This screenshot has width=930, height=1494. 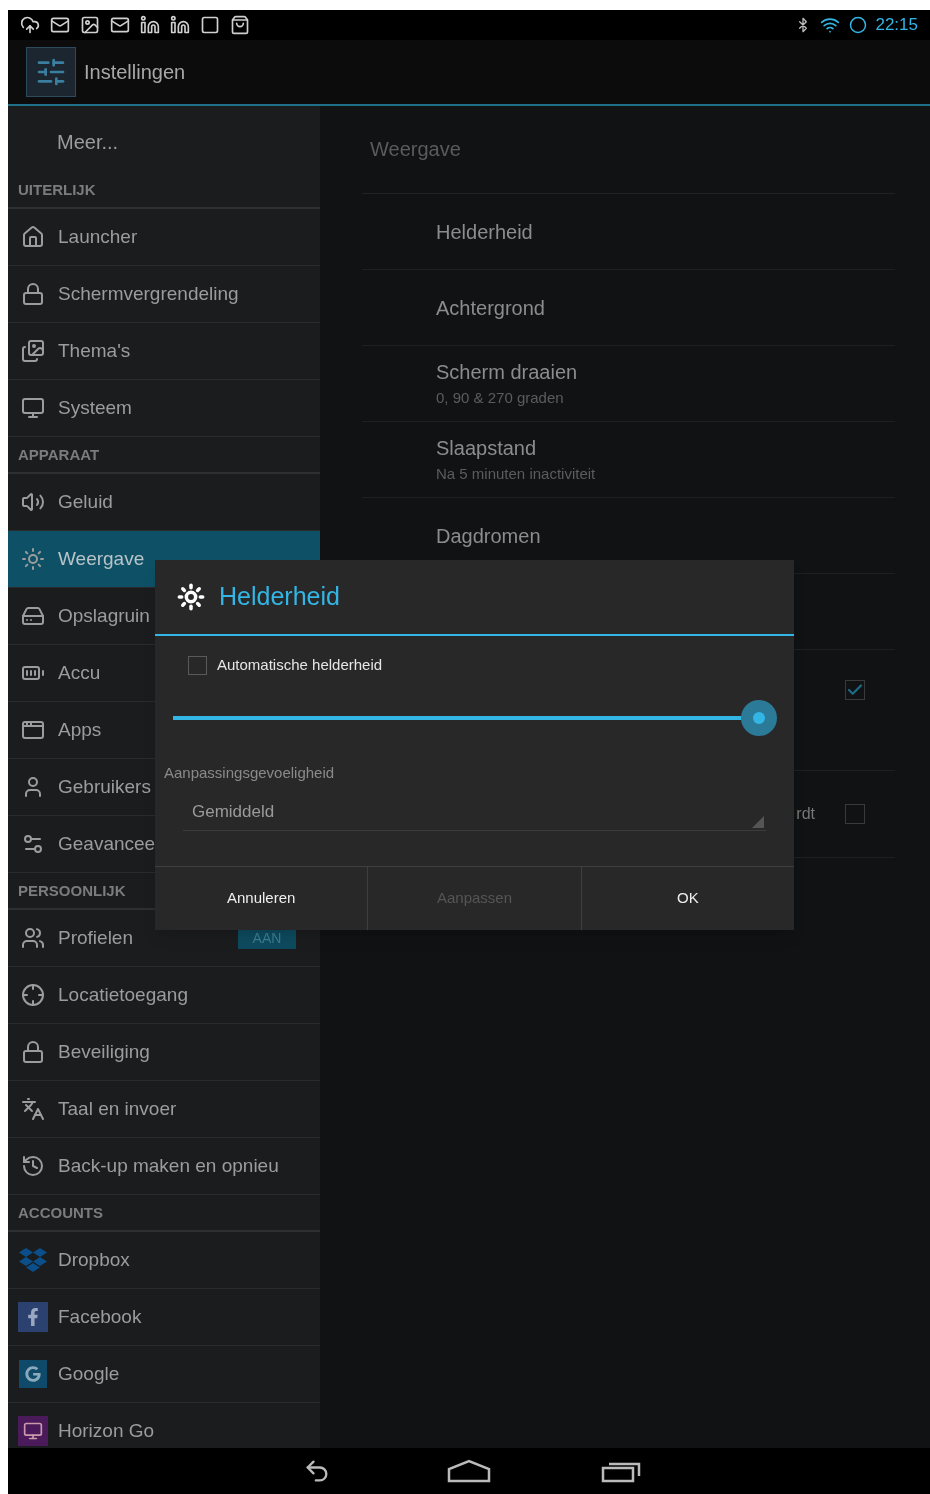 What do you see at coordinates (805, 814) in the screenshot?
I see `row-title: rdt` at bounding box center [805, 814].